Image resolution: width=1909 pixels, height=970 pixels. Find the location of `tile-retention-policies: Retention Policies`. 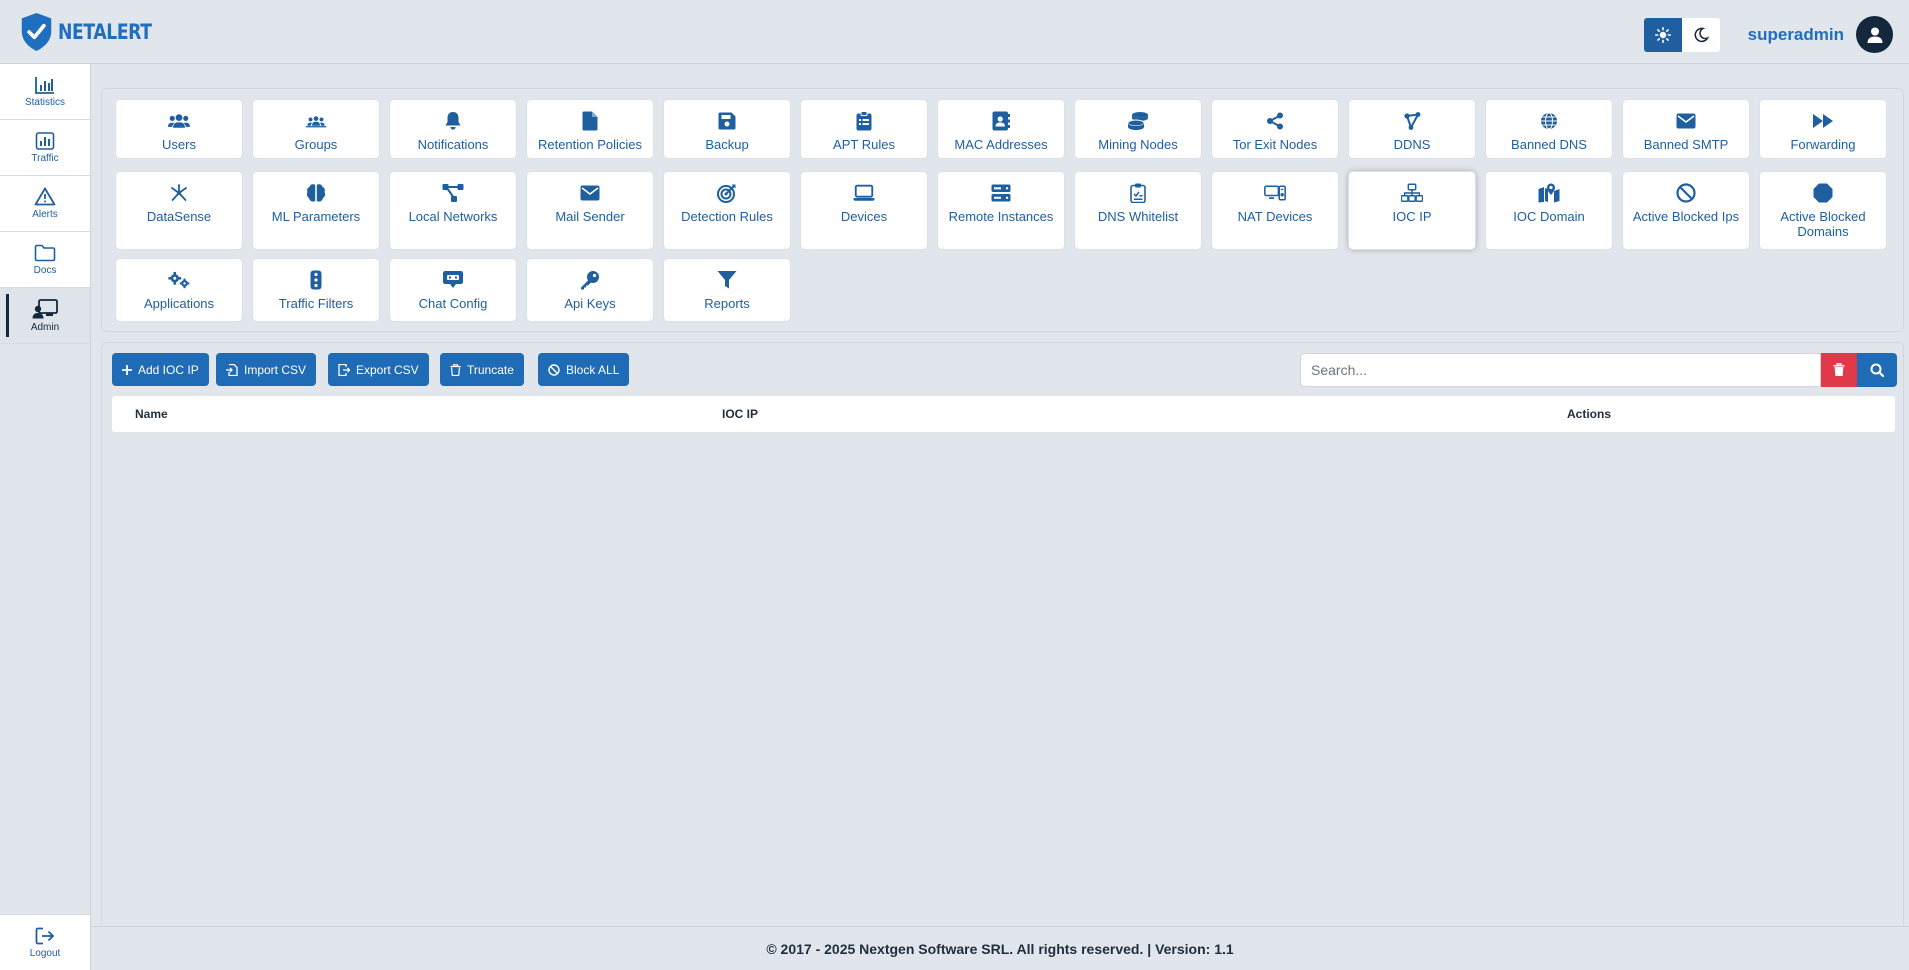

tile-retention-policies: Retention Policies is located at coordinates (590, 129).